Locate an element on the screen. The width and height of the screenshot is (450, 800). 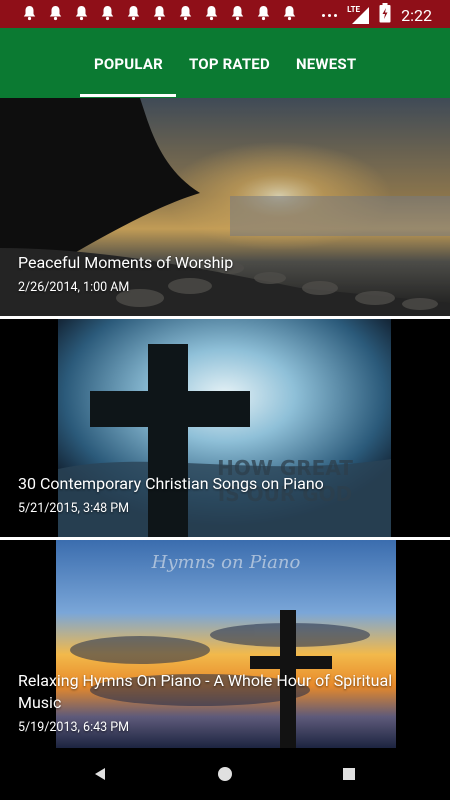
status-bar: LTE 2:22 is located at coordinates (225, 14).